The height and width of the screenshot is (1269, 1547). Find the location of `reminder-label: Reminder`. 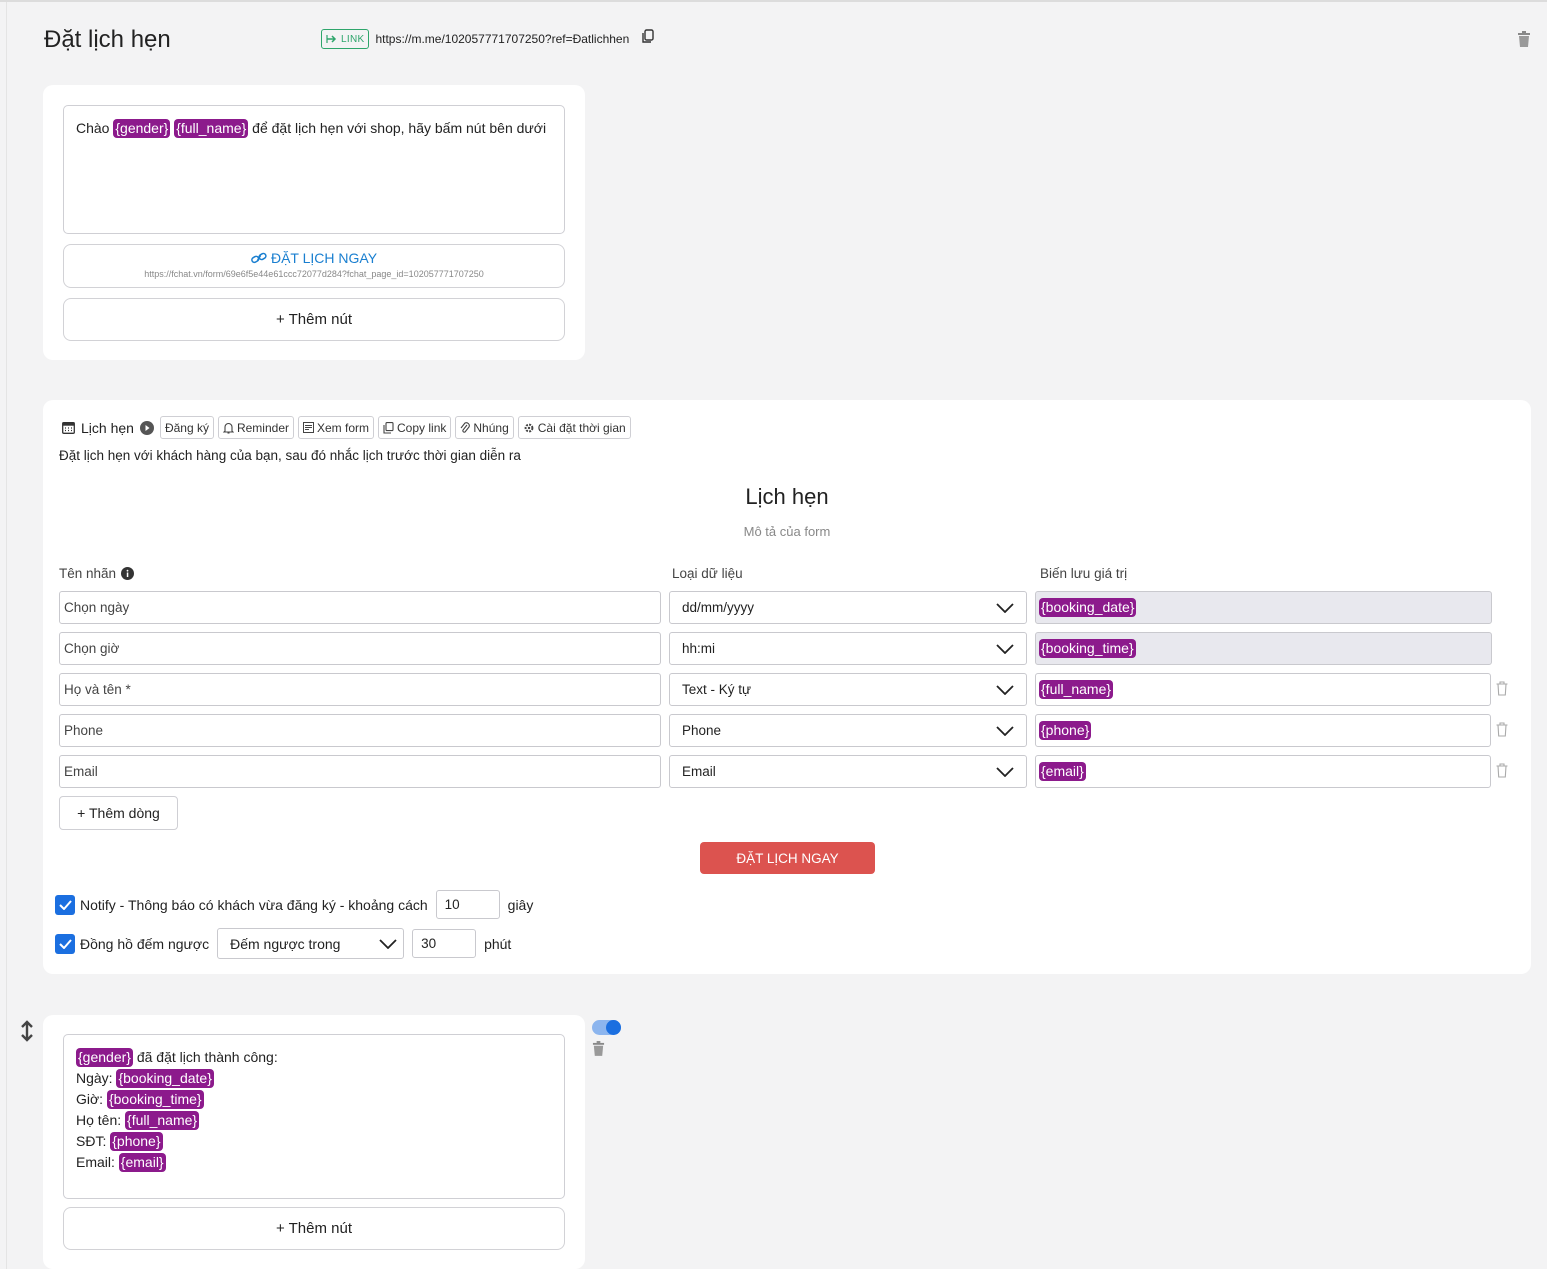

reminder-label: Reminder is located at coordinates (262, 427).